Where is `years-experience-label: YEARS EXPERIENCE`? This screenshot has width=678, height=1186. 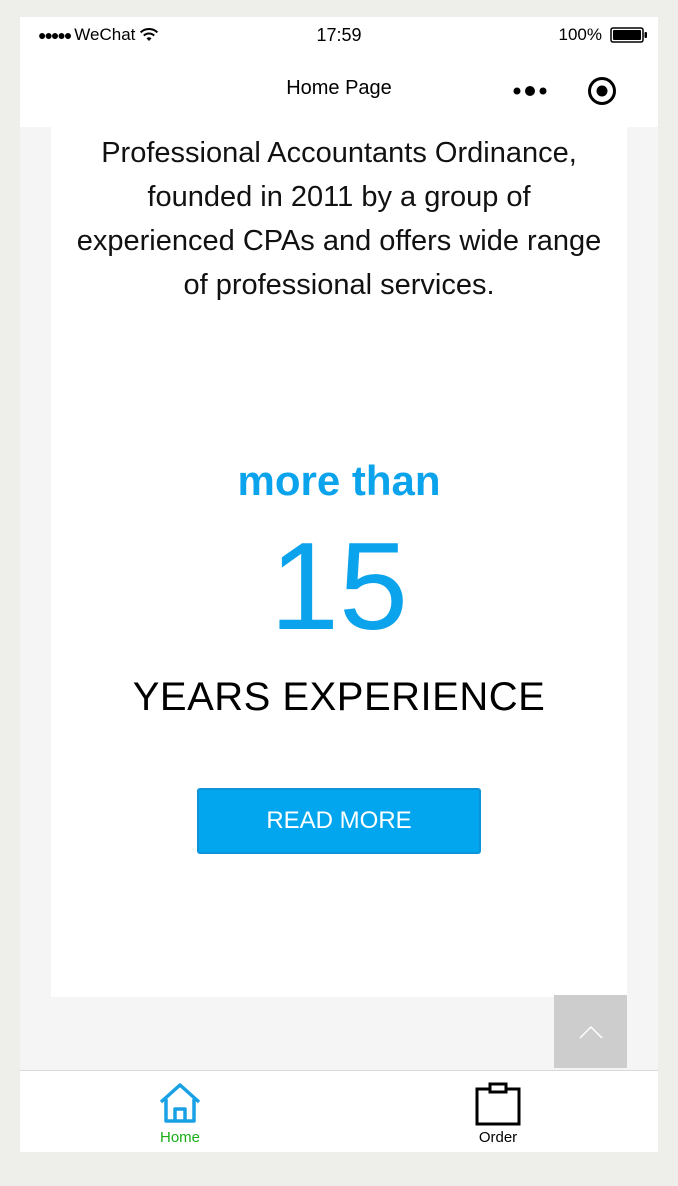 years-experience-label: YEARS EXPERIENCE is located at coordinates (339, 697).